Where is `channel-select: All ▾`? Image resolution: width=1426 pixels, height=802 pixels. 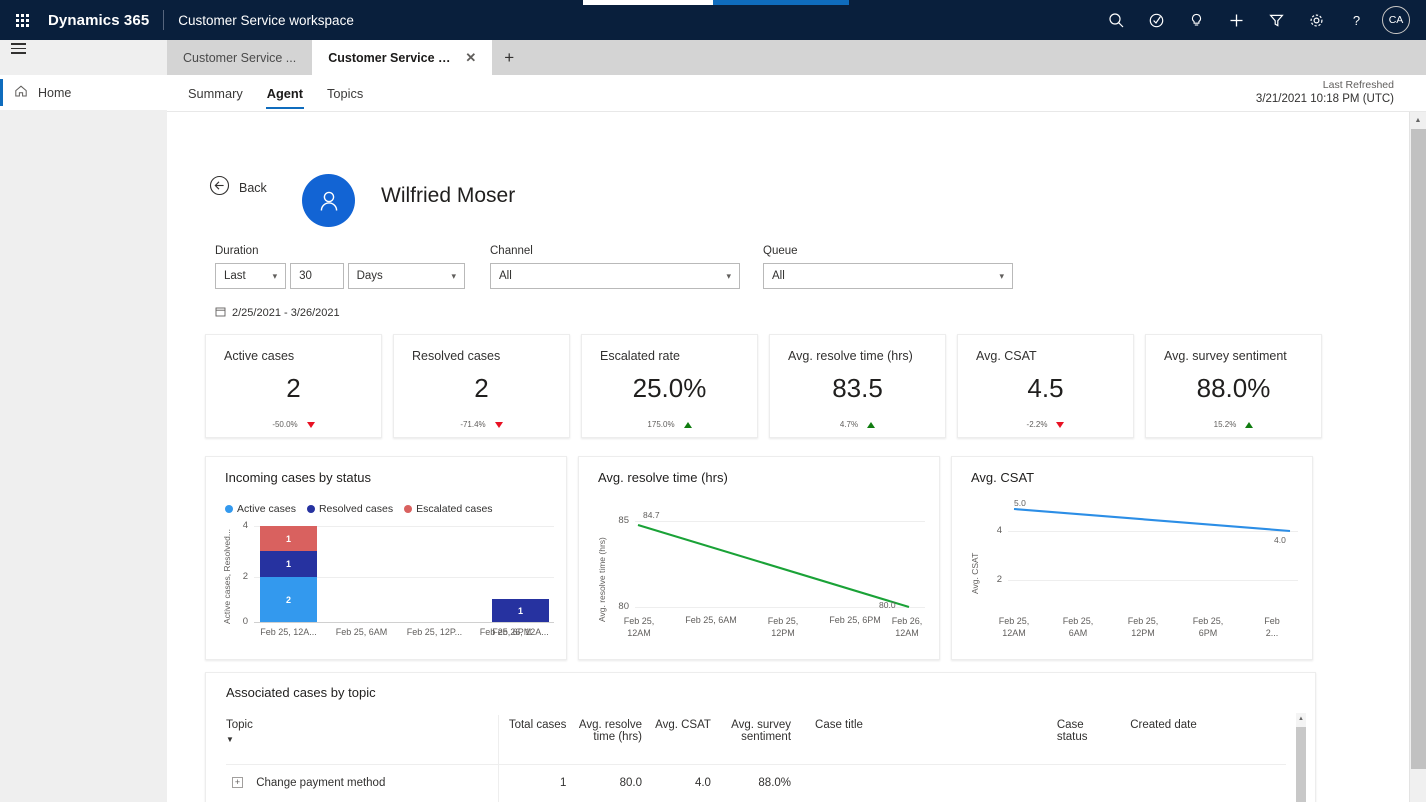
channel-select: All ▾ is located at coordinates (615, 276).